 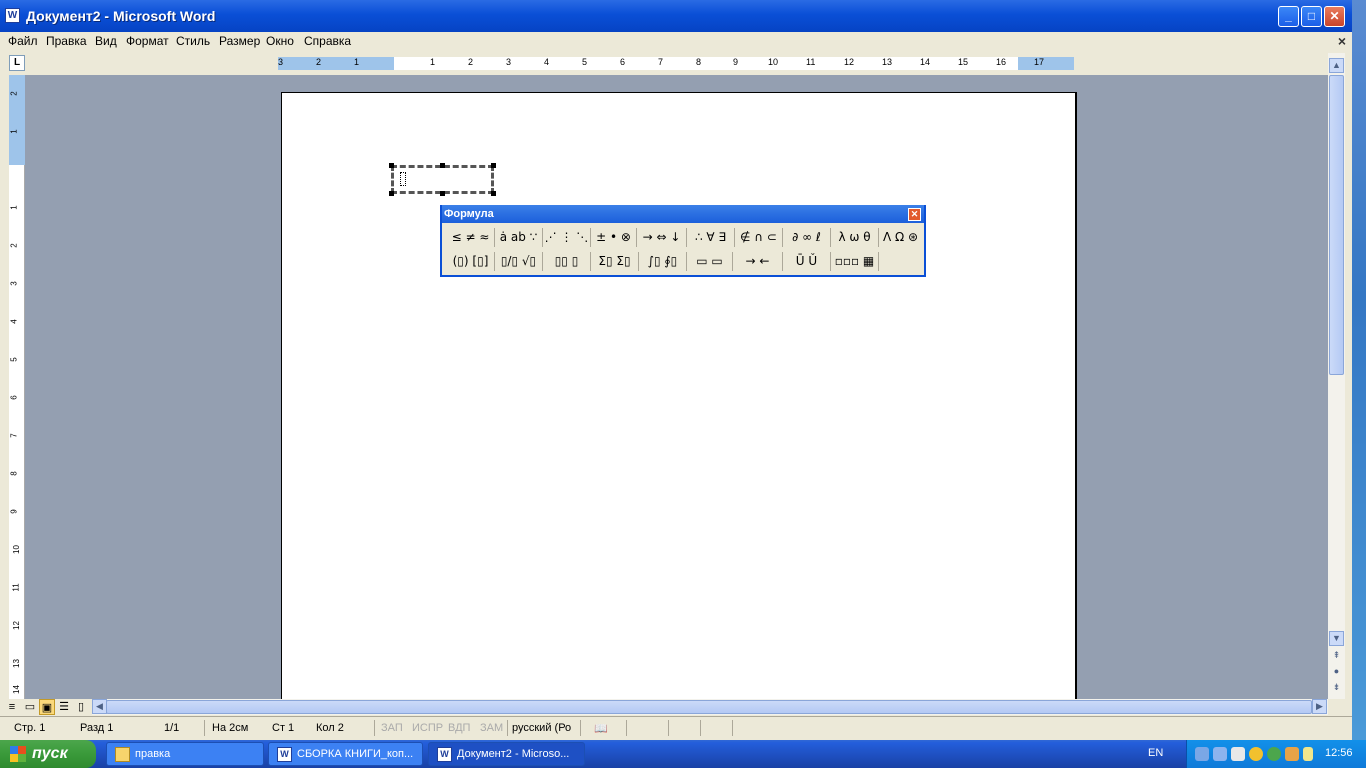 What do you see at coordinates (64, 707) in the screenshot?
I see `outline-view-icon: ☰` at bounding box center [64, 707].